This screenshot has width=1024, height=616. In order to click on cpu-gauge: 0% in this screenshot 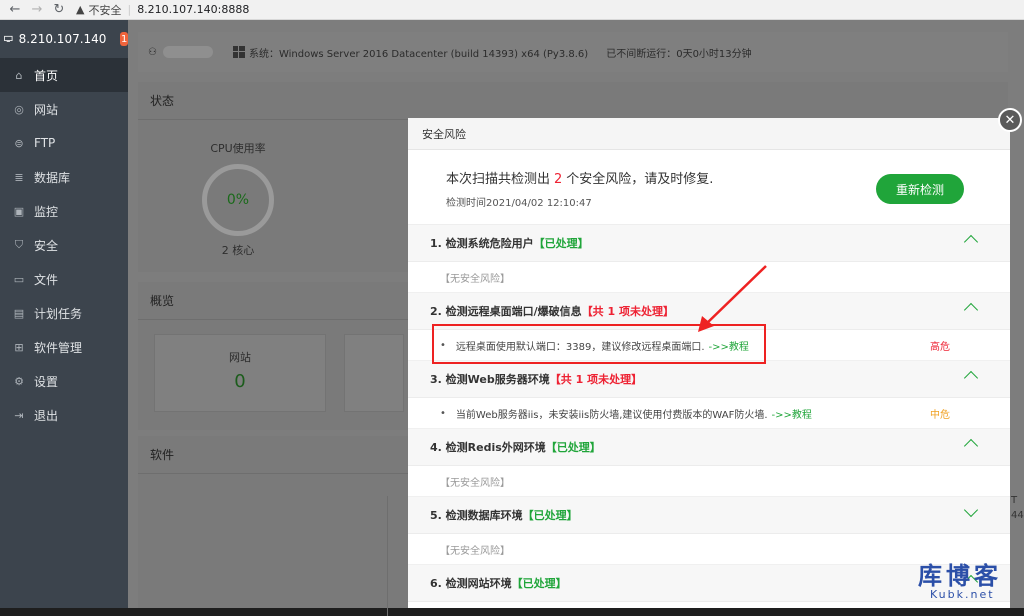, I will do `click(238, 200)`.